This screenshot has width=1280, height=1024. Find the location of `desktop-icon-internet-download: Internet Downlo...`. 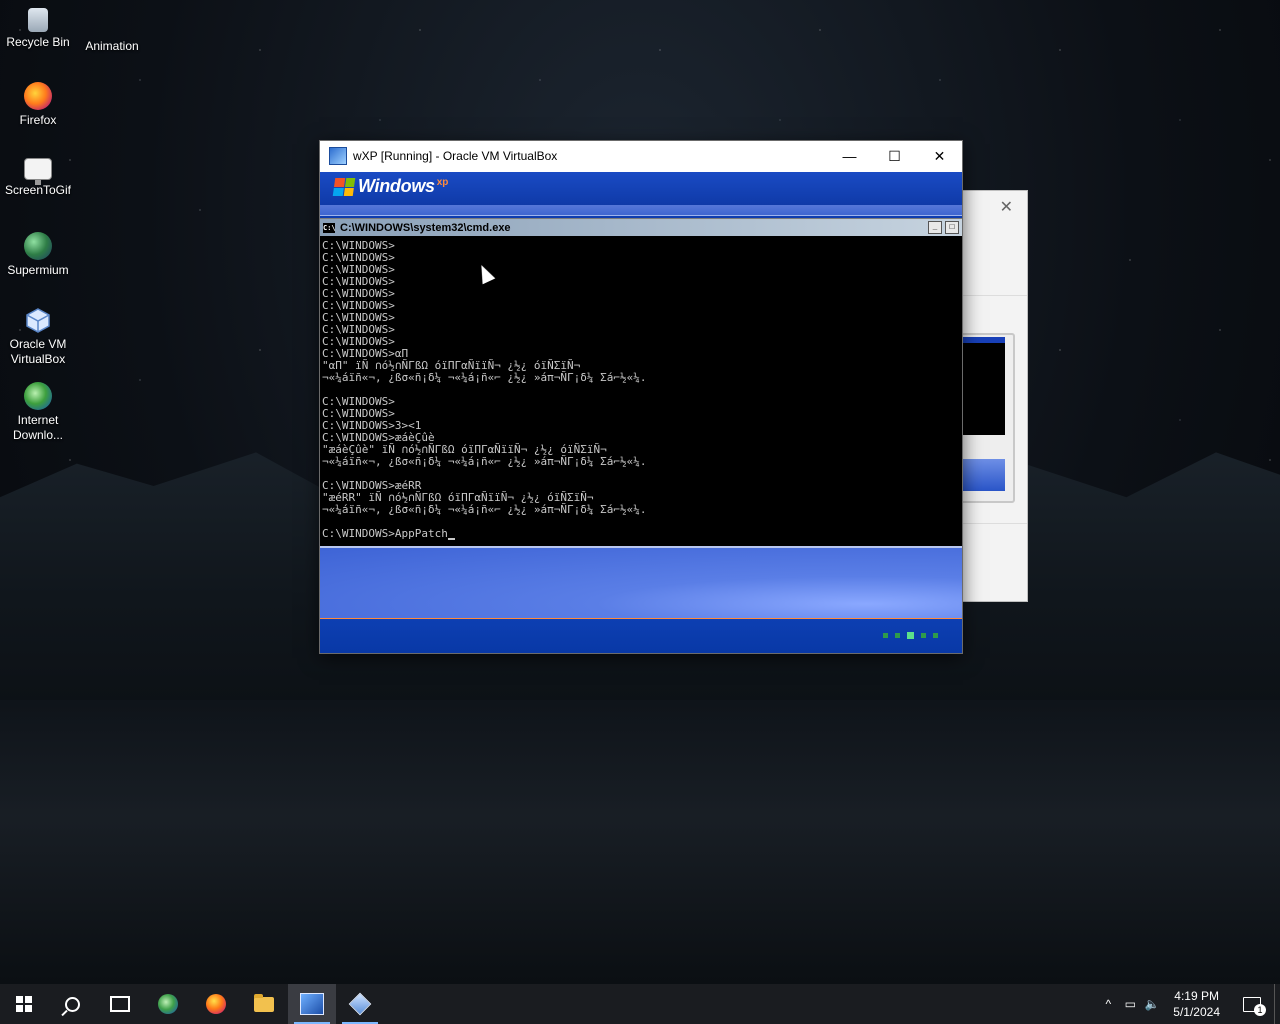

desktop-icon-internet-download: Internet Downlo... is located at coordinates (38, 412).